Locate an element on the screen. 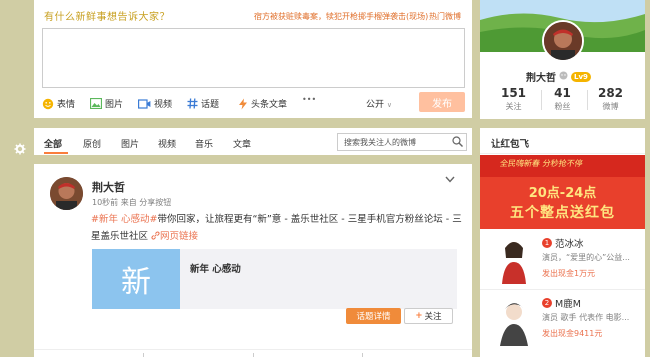 The image size is (650, 357). follow-topic-button: + 关注 is located at coordinates (428, 316).